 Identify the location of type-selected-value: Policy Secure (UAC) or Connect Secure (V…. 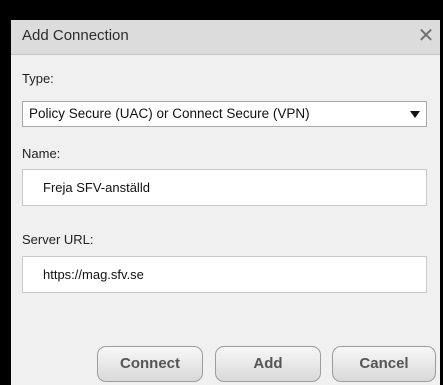
(169, 113).